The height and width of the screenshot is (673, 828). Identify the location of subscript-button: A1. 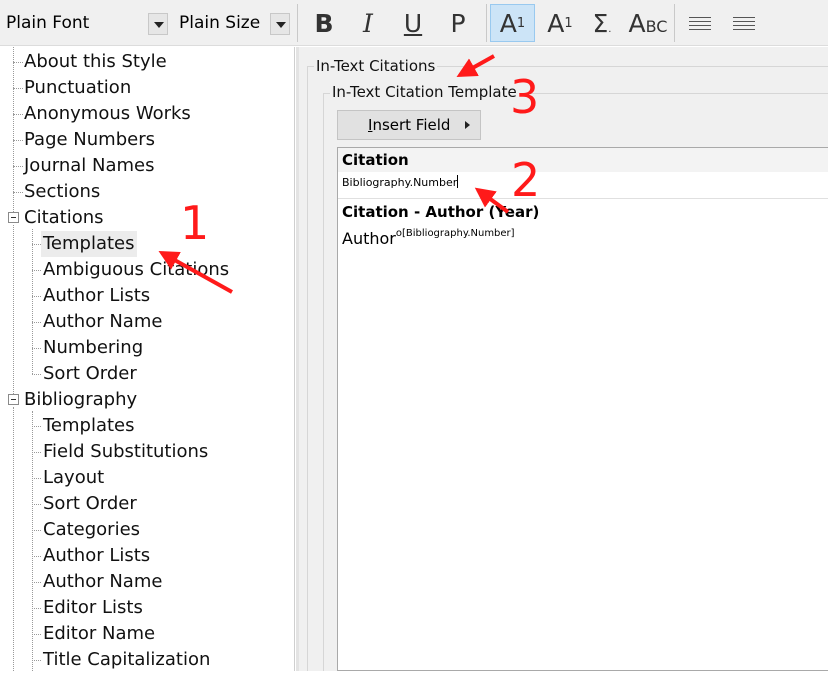
(560, 23).